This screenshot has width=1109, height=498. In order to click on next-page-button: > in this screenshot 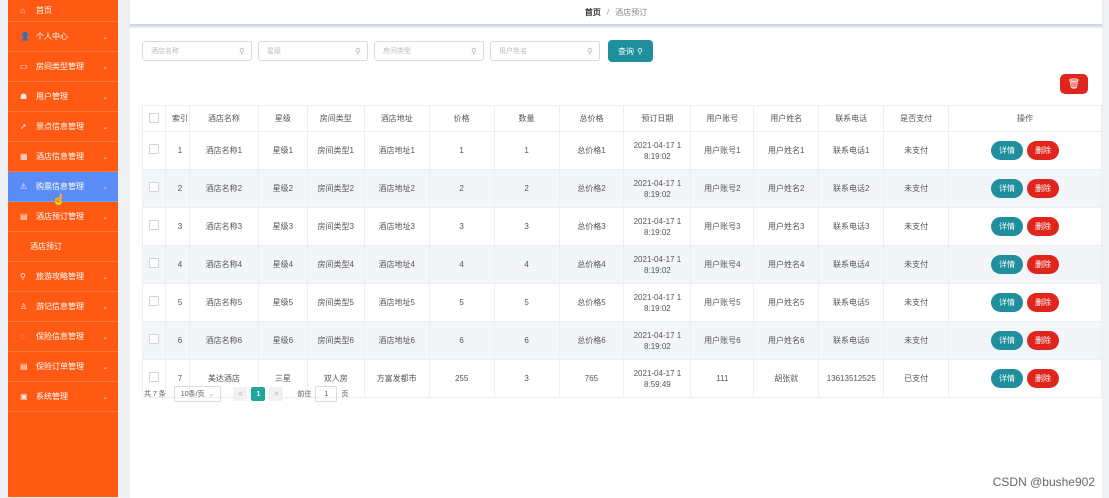, I will do `click(276, 394)`.